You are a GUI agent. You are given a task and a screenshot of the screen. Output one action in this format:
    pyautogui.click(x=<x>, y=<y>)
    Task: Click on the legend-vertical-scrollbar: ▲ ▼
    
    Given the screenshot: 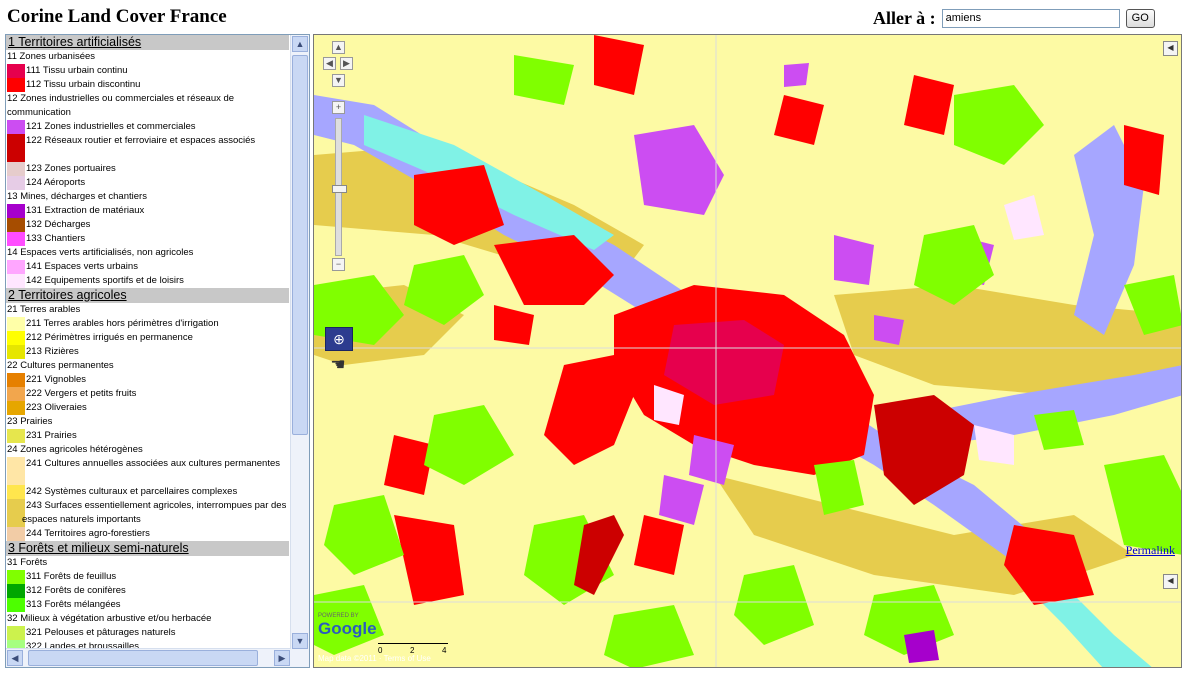 What is the action you would take?
    pyautogui.click(x=299, y=342)
    